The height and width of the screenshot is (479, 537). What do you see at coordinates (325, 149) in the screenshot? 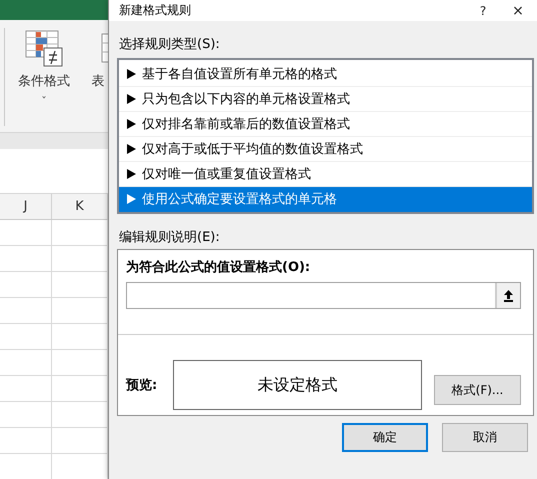
I see `rule-type-item: 仅对高于或低于平均值的数值设置格式` at bounding box center [325, 149].